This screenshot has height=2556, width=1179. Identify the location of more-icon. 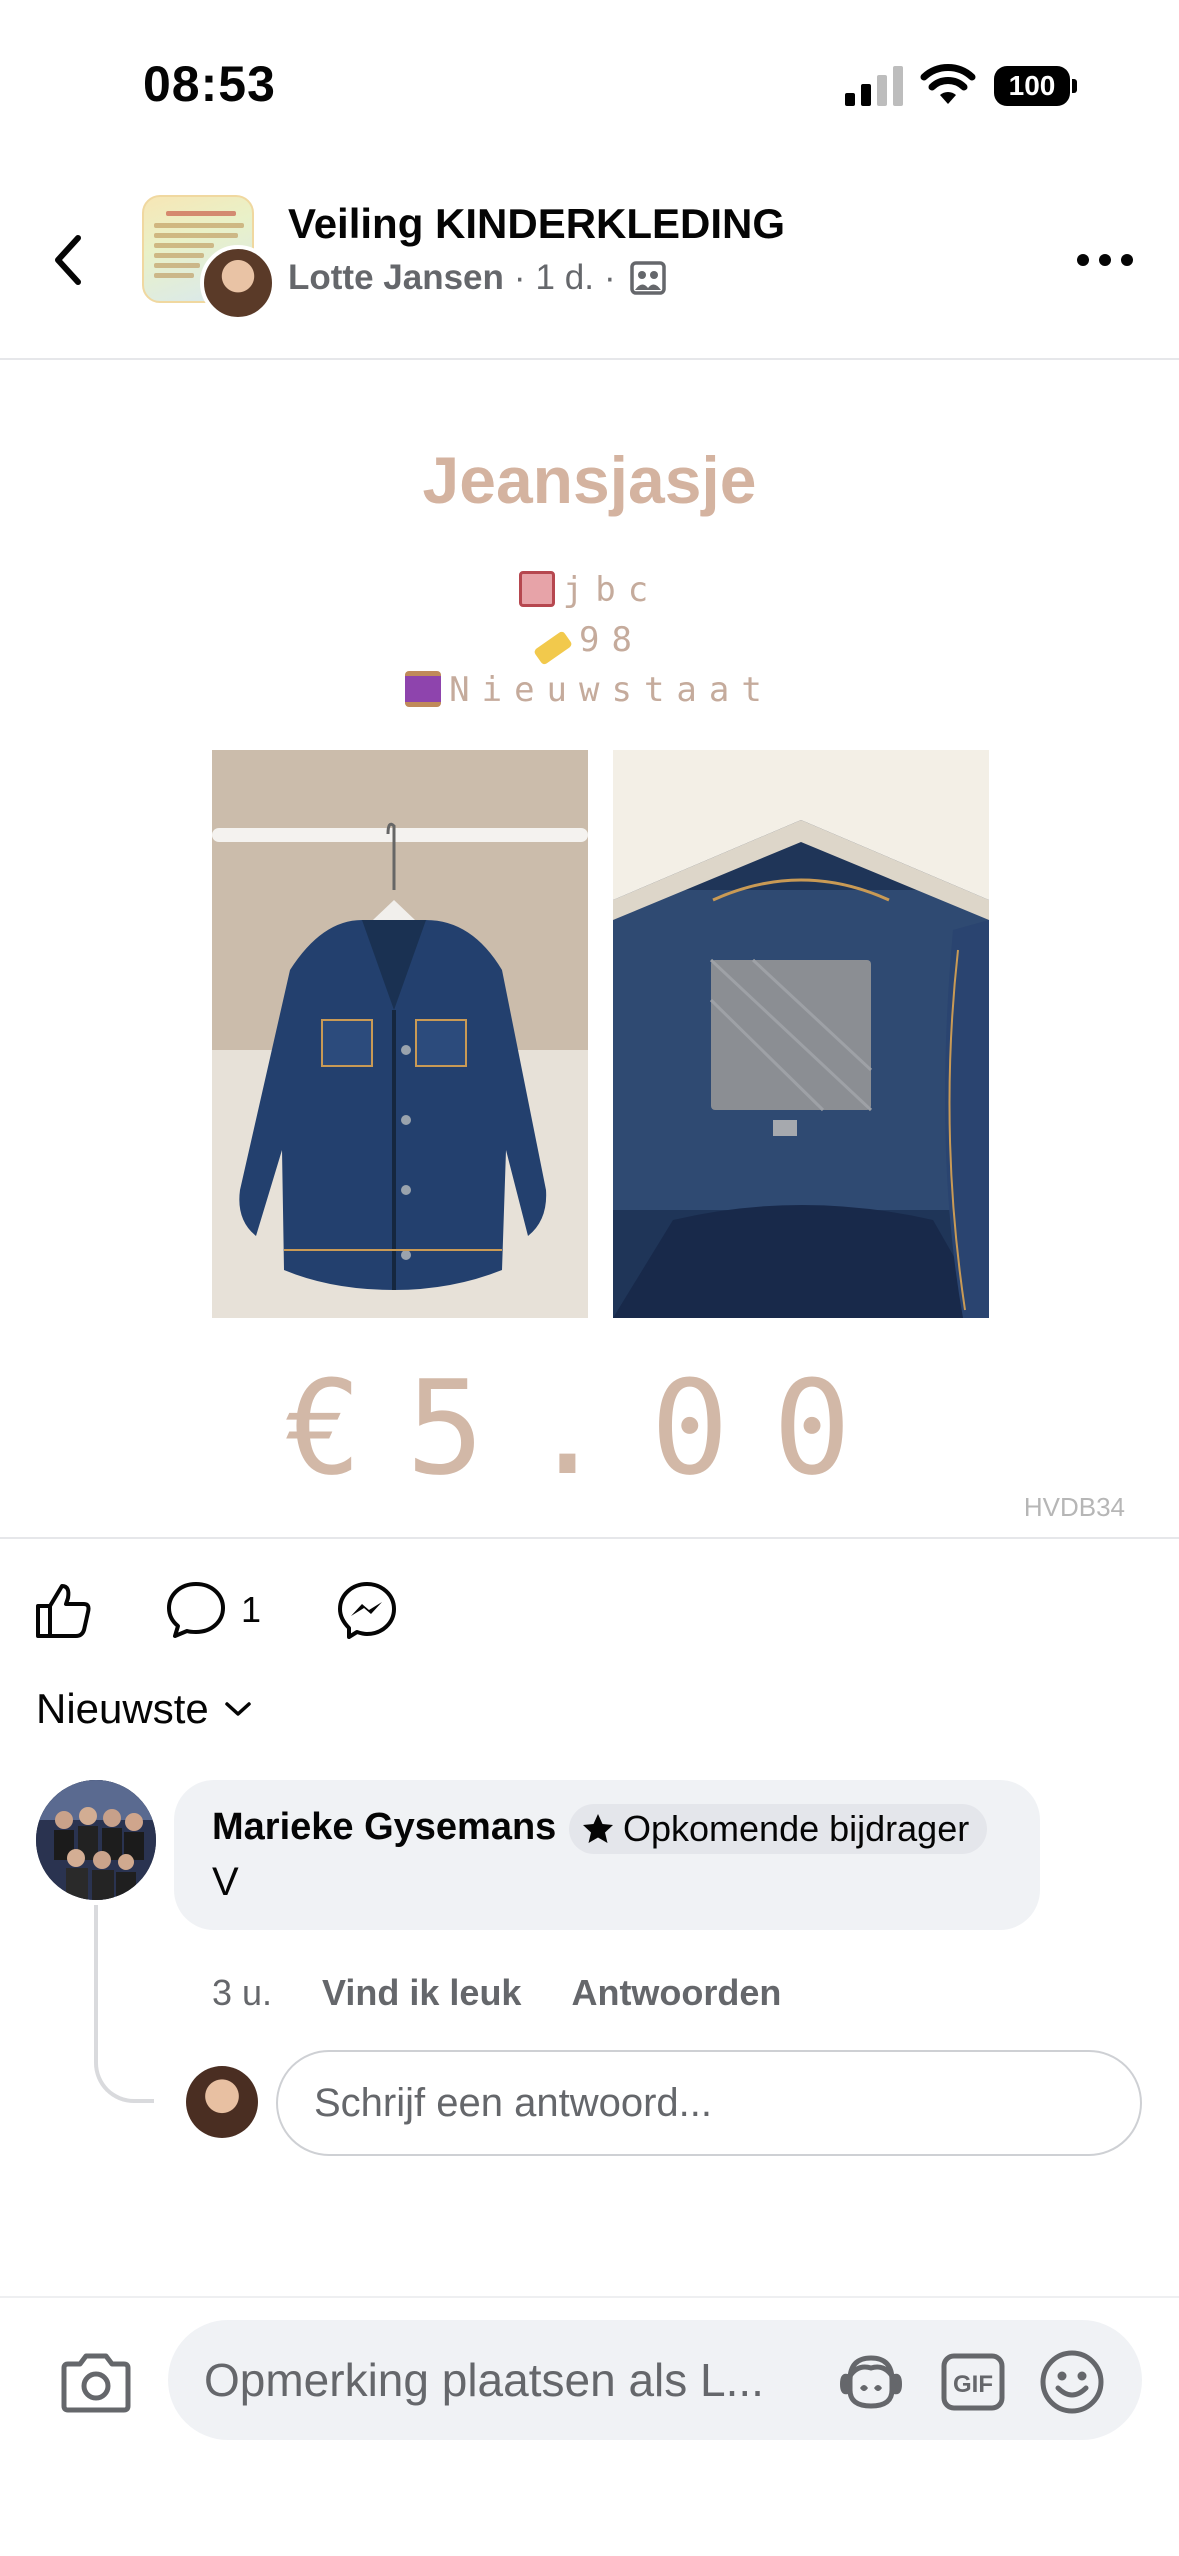
(1105, 260).